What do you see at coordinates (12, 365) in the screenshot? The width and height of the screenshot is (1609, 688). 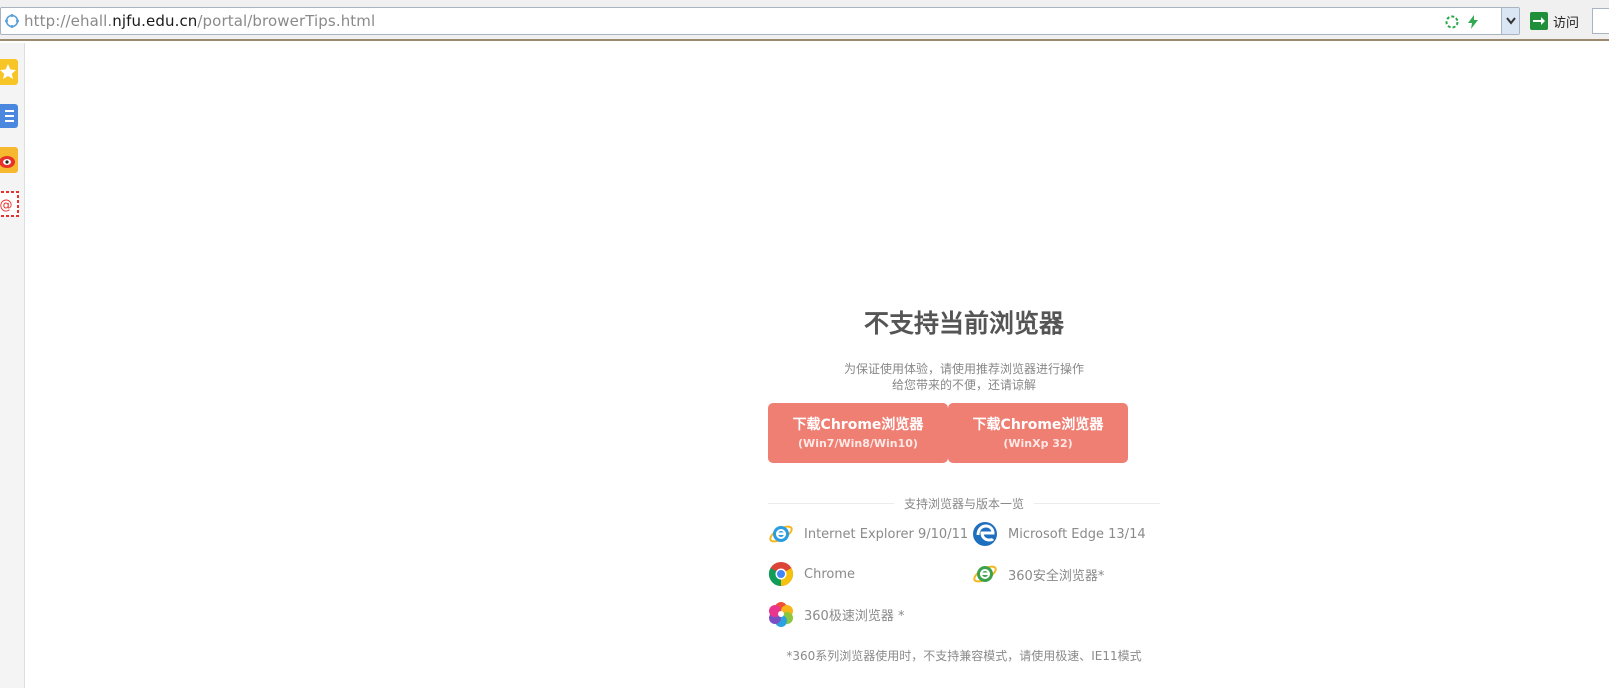 I see `sidebar: @` at bounding box center [12, 365].